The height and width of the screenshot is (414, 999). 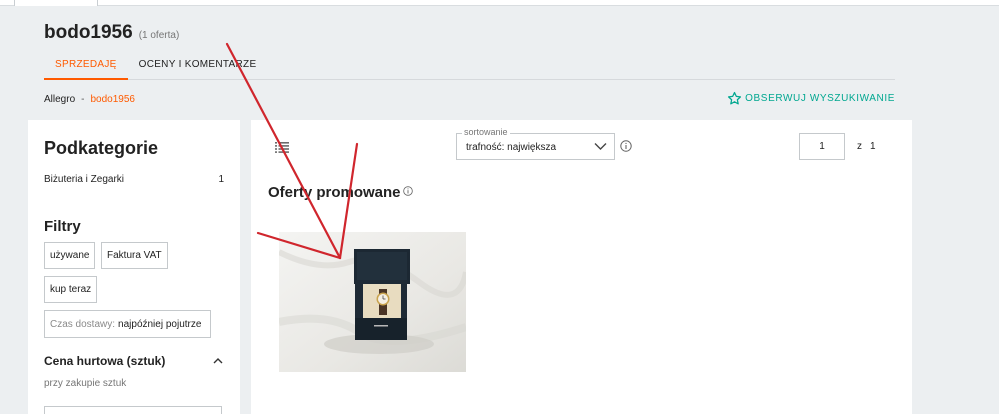 What do you see at coordinates (469, 68) in the screenshot?
I see `seller-tabs: SPRZEDAJĘ OCENY I KOMENTARZE` at bounding box center [469, 68].